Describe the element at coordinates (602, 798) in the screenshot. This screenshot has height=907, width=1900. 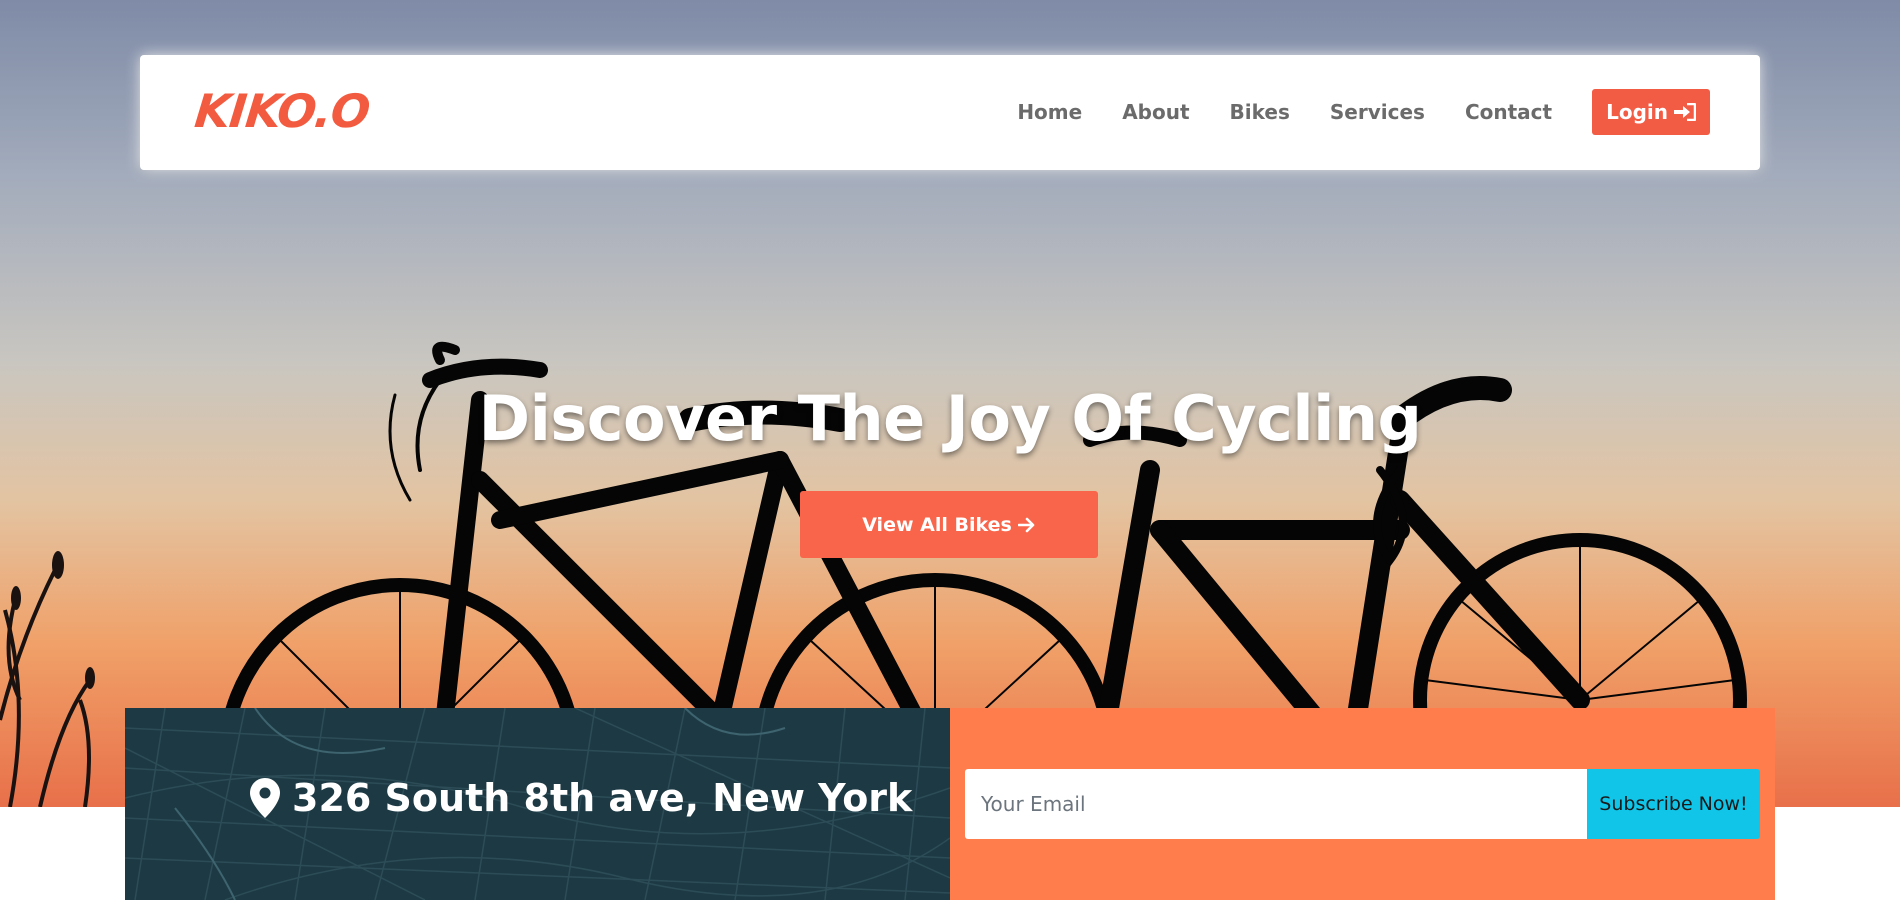
I see `address-text: 326 South 8th ave, New York` at that location.